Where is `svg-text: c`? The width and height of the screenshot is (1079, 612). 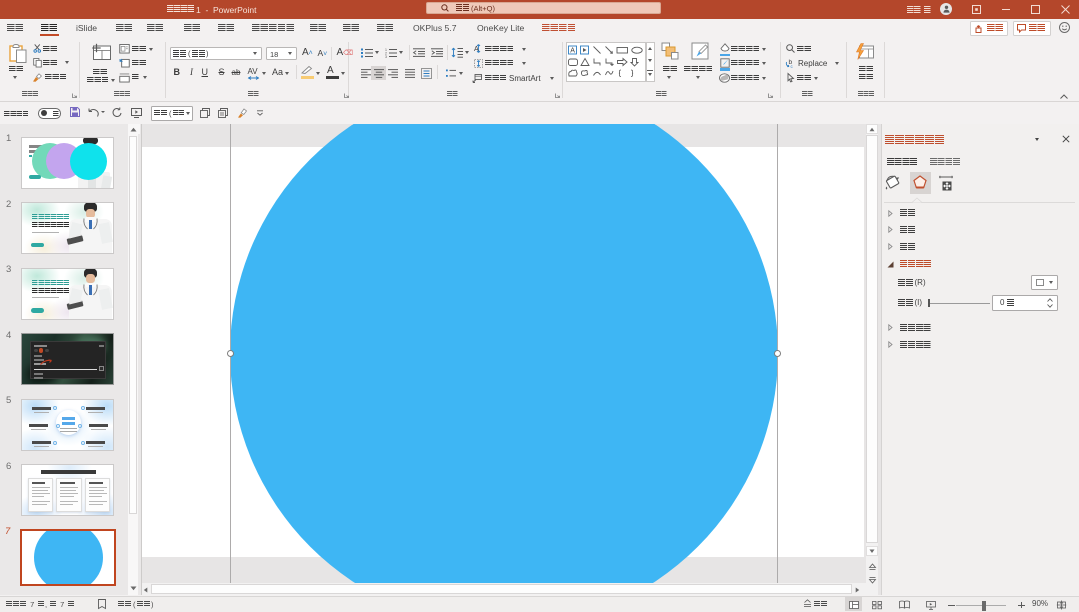
svg-text: c is located at coordinates (792, 66).